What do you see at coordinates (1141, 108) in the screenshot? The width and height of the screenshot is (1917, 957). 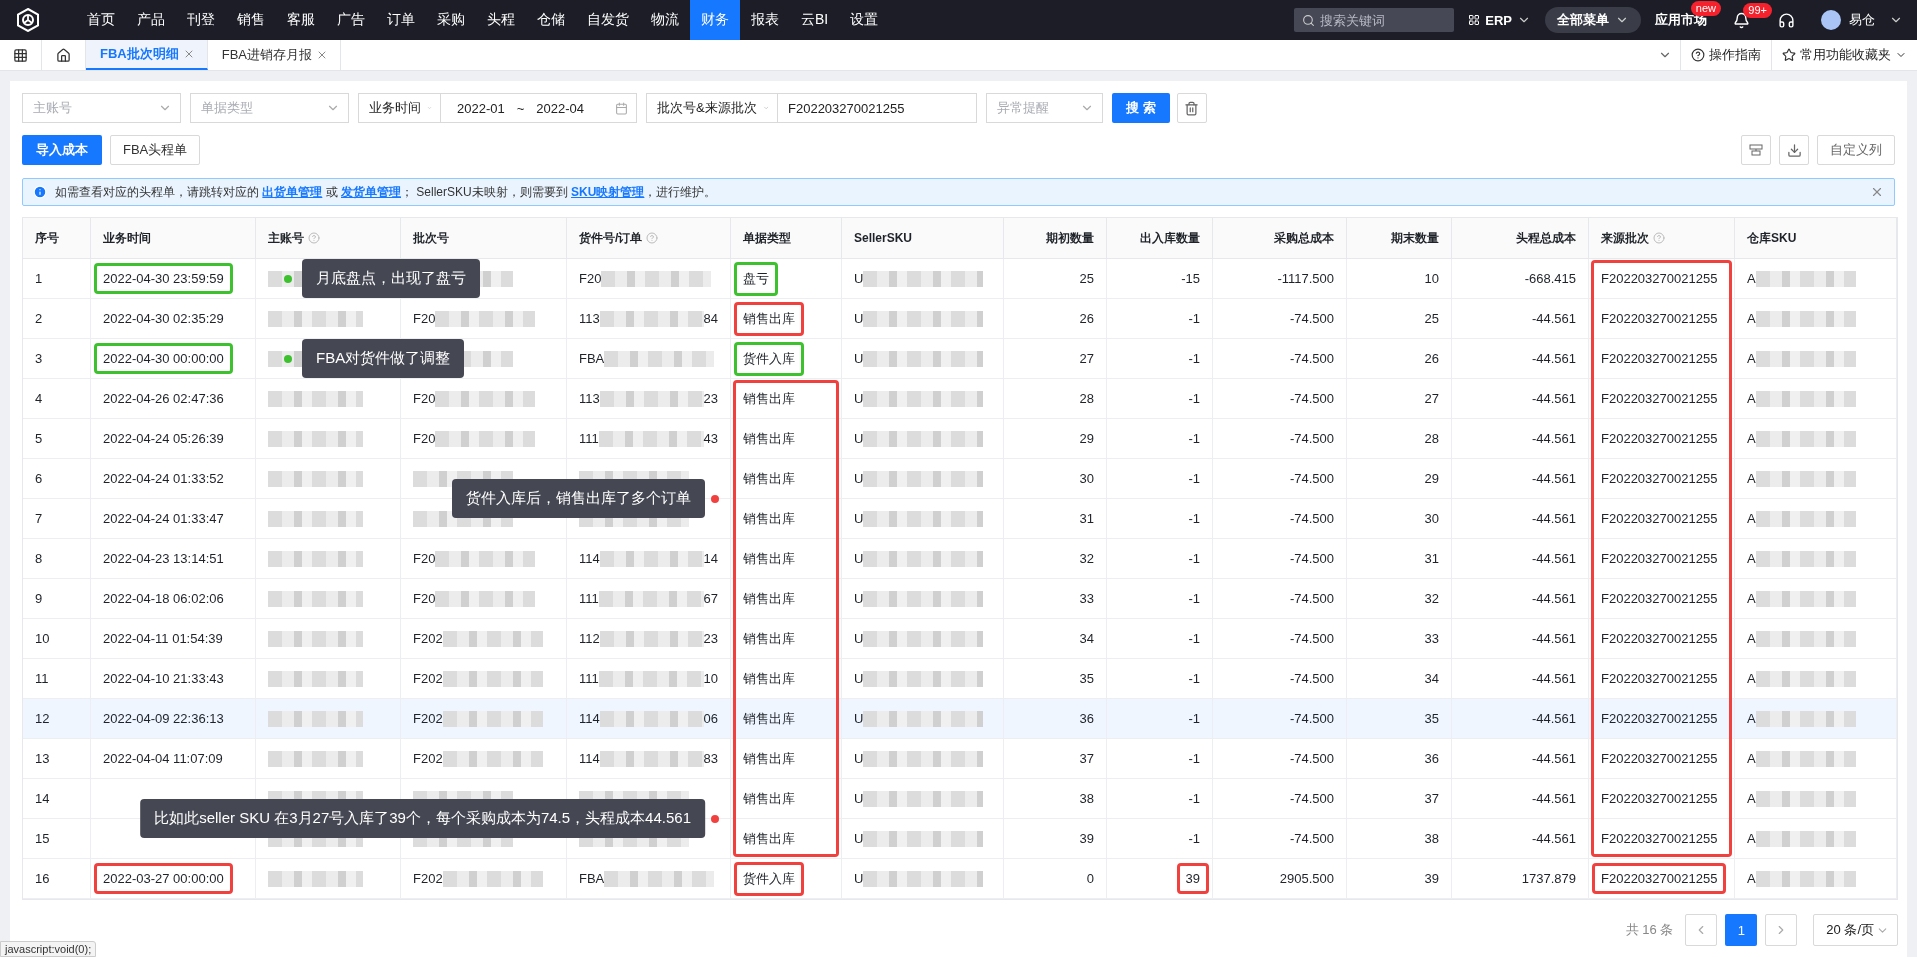 I see `search-button: 搜 索` at bounding box center [1141, 108].